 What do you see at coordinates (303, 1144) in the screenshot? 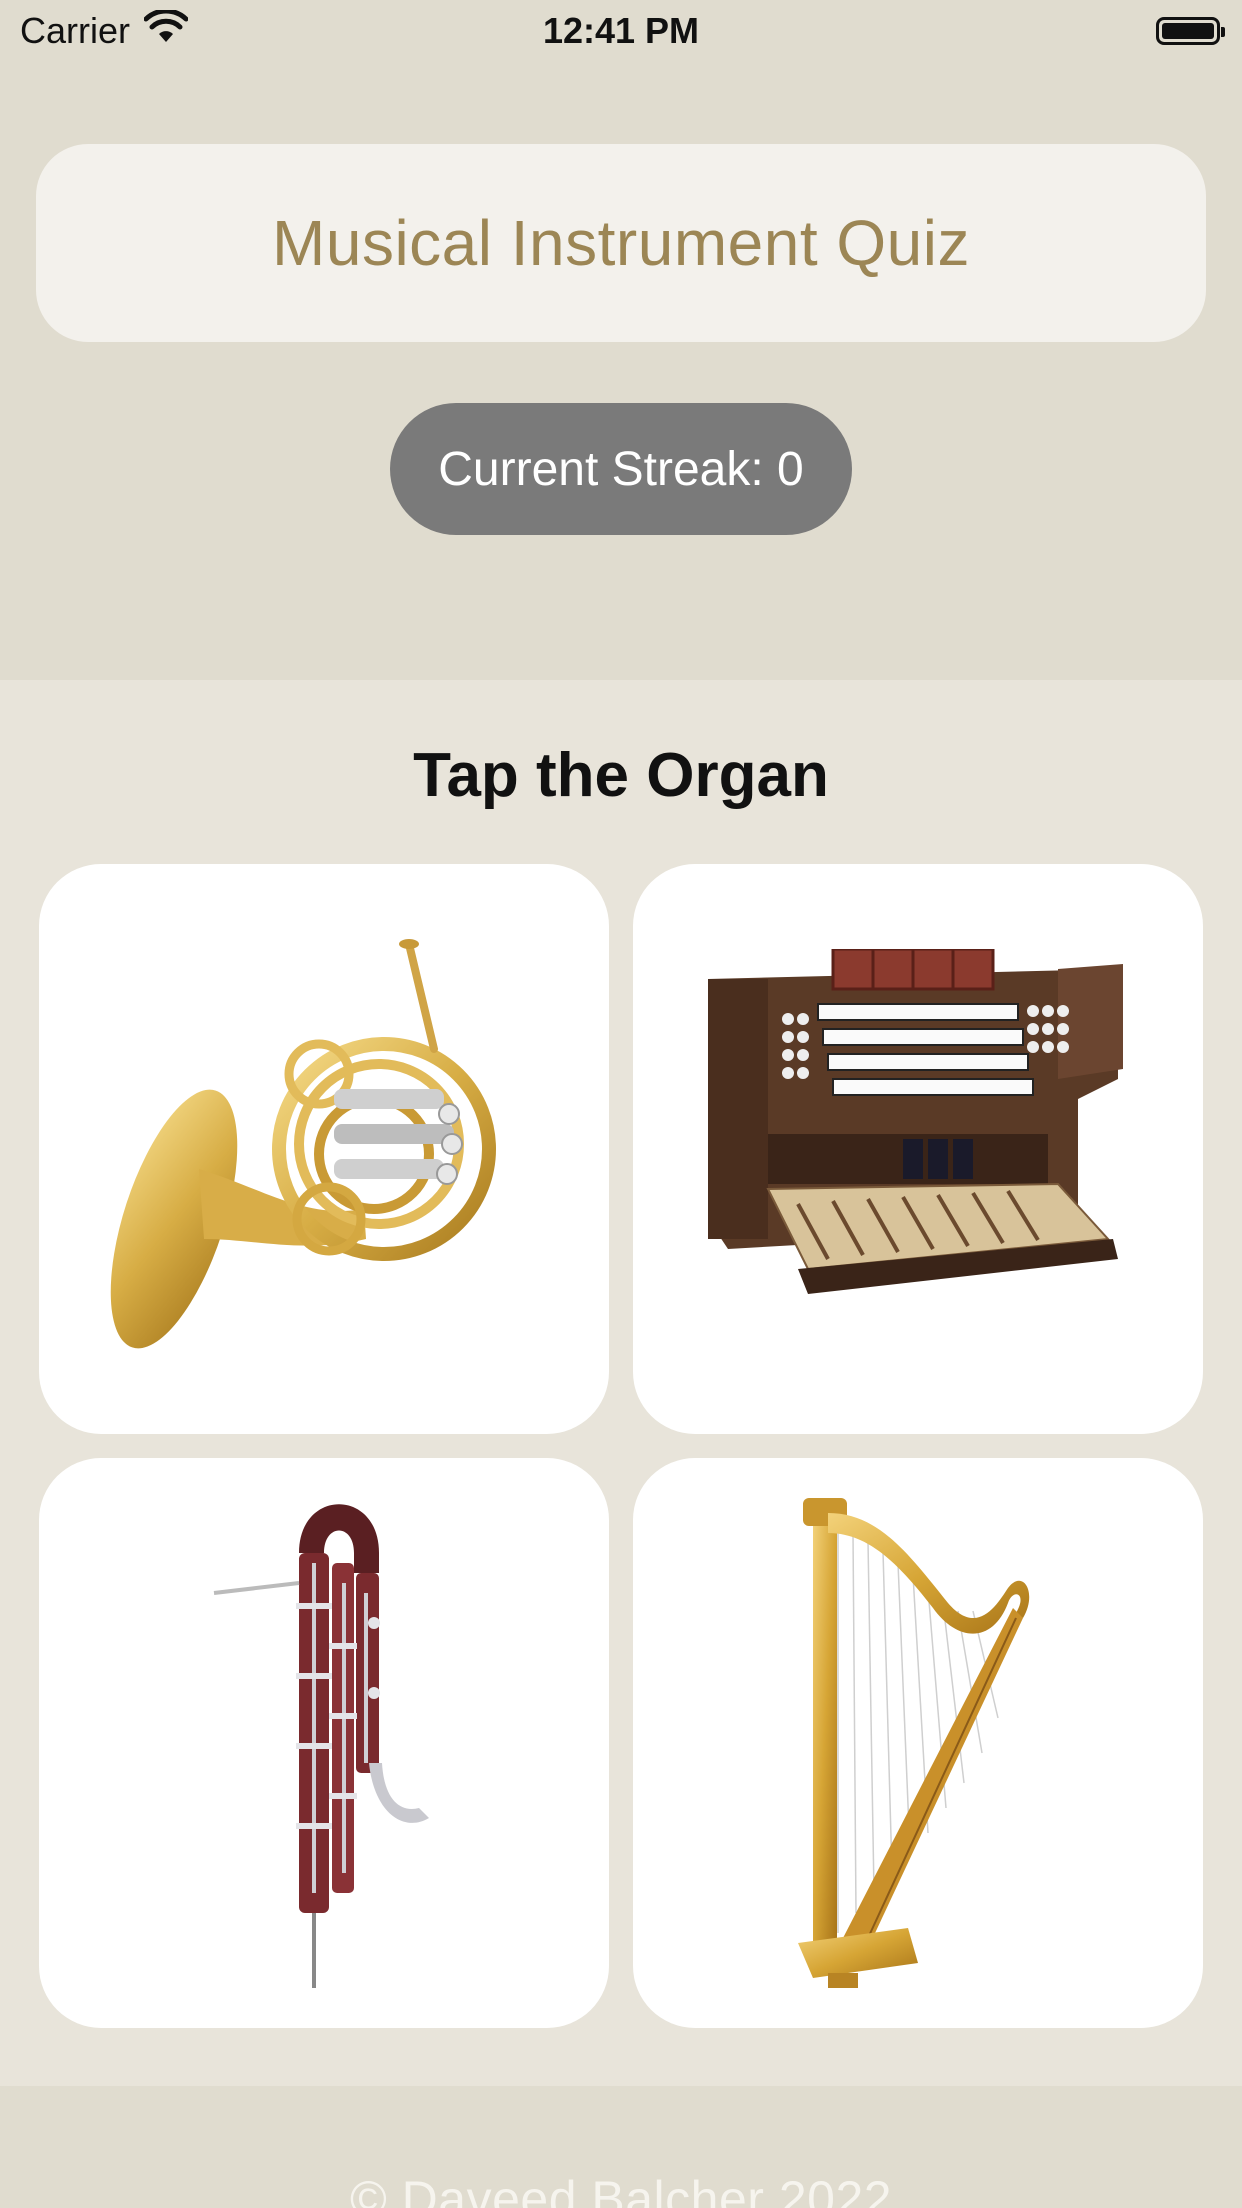
I see `french-horn-icon` at bounding box center [303, 1144].